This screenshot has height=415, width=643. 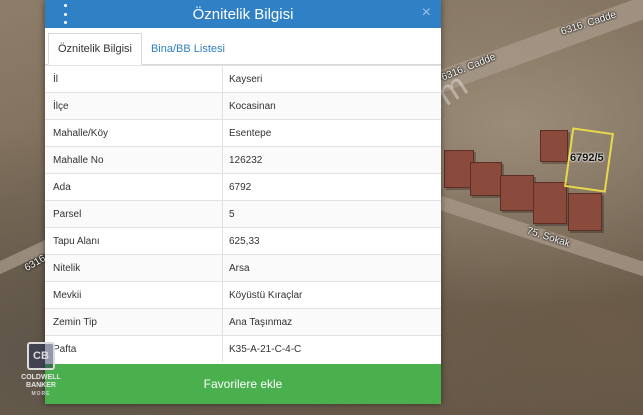 I want to click on street-label: 75. Sokak, so click(x=548, y=237).